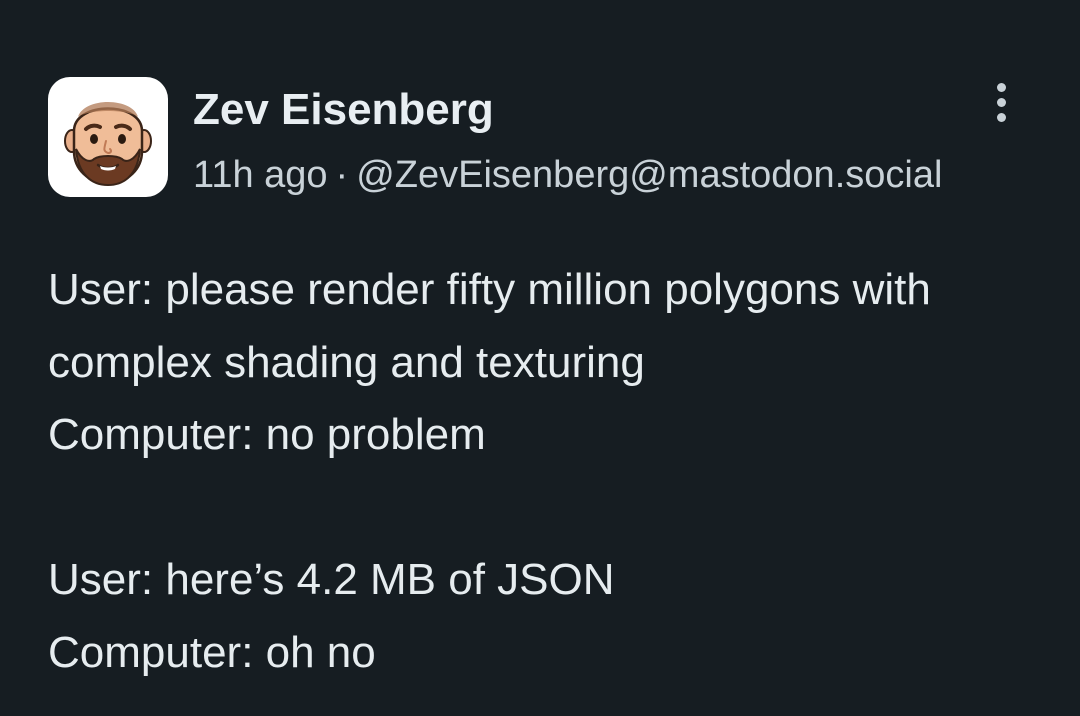 This screenshot has width=1080, height=716. I want to click on author-handle: @ZevEisenberg@mastodon.social, so click(649, 175).